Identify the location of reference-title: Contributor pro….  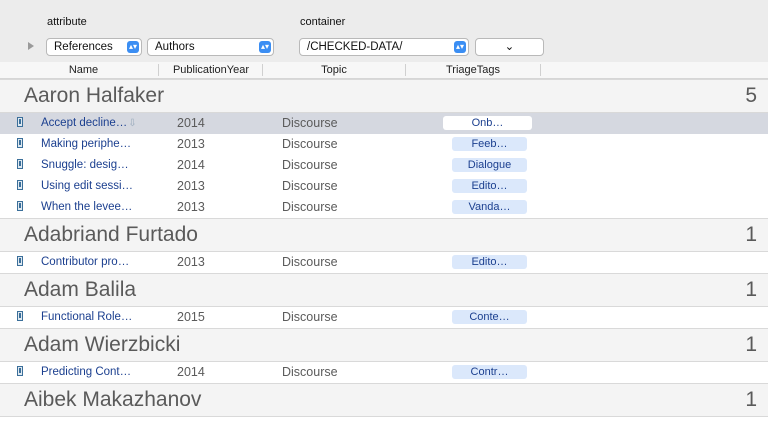
(85, 262).